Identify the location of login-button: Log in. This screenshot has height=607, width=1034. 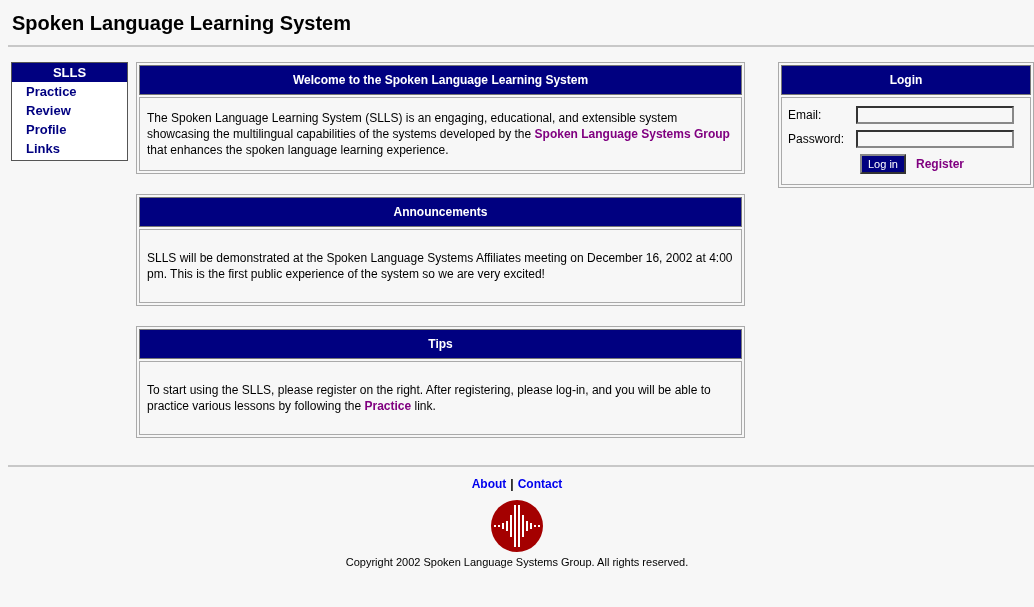
(883, 164).